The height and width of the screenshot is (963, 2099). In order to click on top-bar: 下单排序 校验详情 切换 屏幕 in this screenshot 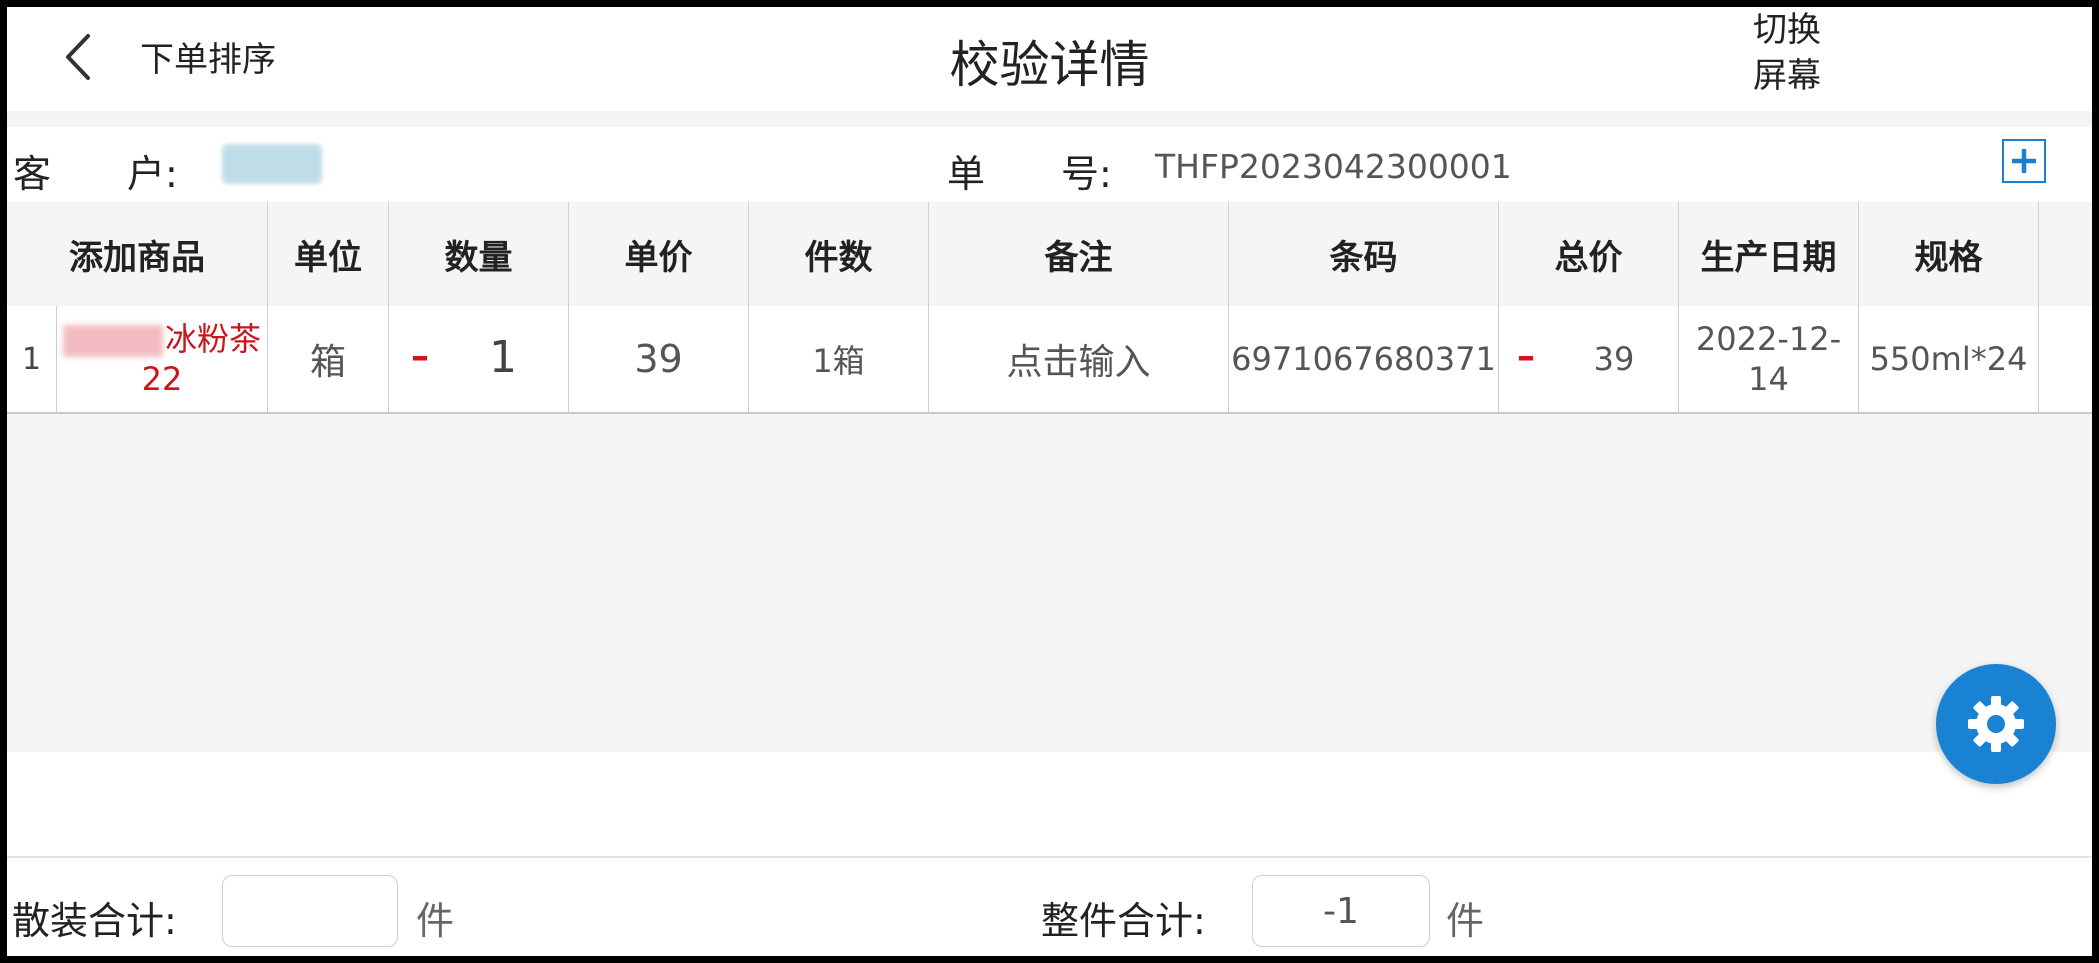, I will do `click(1049, 59)`.